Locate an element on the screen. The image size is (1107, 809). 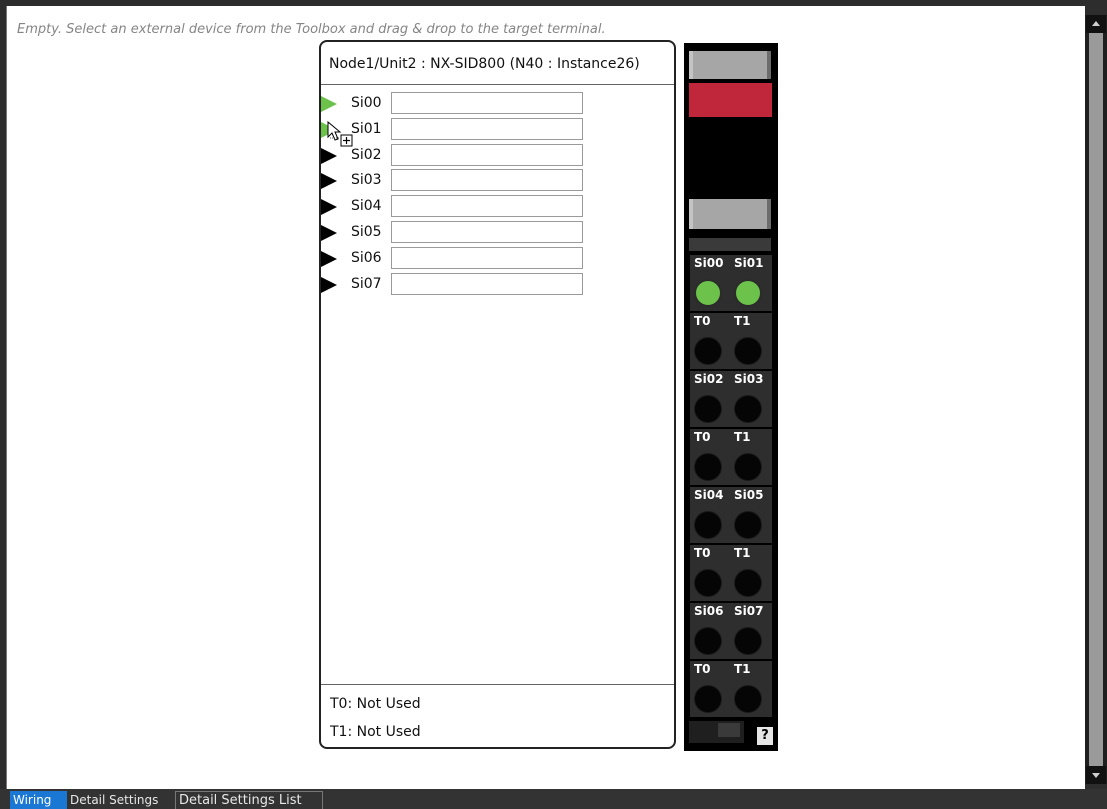
device-terminal-label: Si04 is located at coordinates (709, 495).